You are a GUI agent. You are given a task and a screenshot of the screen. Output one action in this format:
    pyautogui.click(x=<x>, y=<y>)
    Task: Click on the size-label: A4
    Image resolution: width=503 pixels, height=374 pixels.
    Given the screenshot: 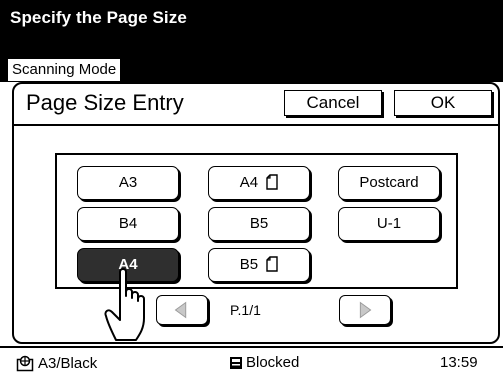 What is the action you would take?
    pyautogui.click(x=249, y=182)
    